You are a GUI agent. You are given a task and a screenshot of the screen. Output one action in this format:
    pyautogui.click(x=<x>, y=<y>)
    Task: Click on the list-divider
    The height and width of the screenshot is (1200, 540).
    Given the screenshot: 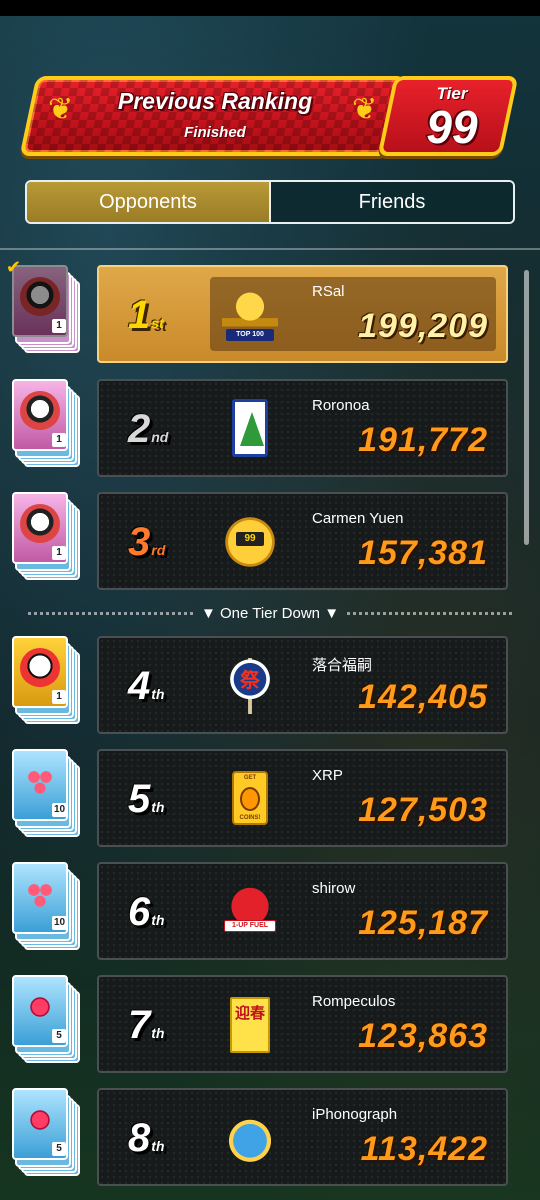 What is the action you would take?
    pyautogui.click(x=270, y=249)
    